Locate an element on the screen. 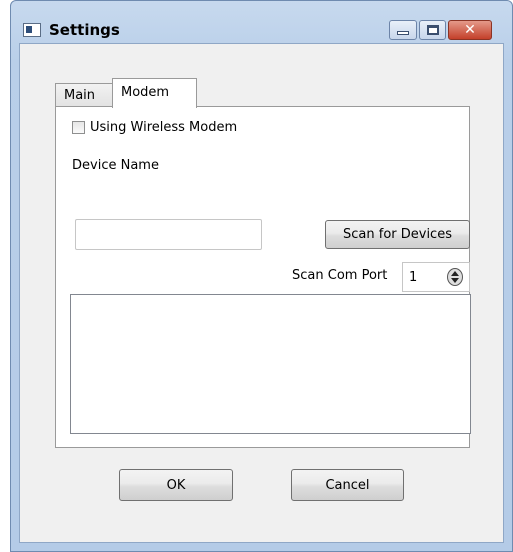  ok-button: OK is located at coordinates (176, 485).